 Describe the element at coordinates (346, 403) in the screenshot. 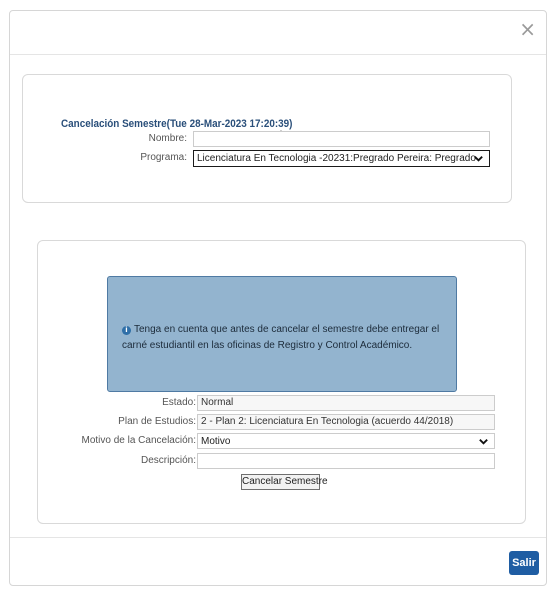

I see `estado-field: Normal` at that location.